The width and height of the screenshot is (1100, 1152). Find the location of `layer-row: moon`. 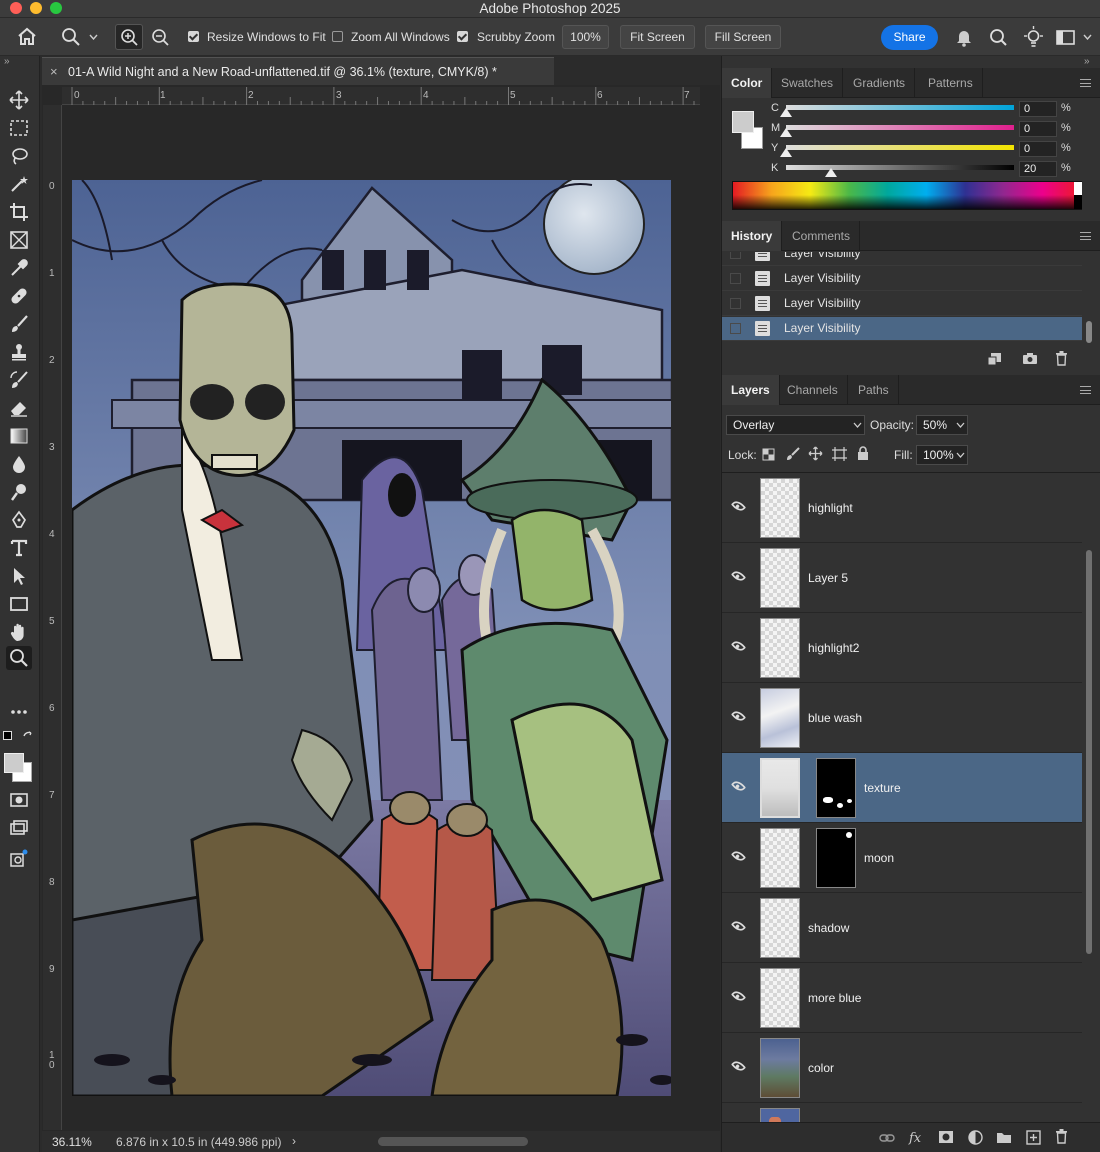

layer-row: moon is located at coordinates (902, 858).